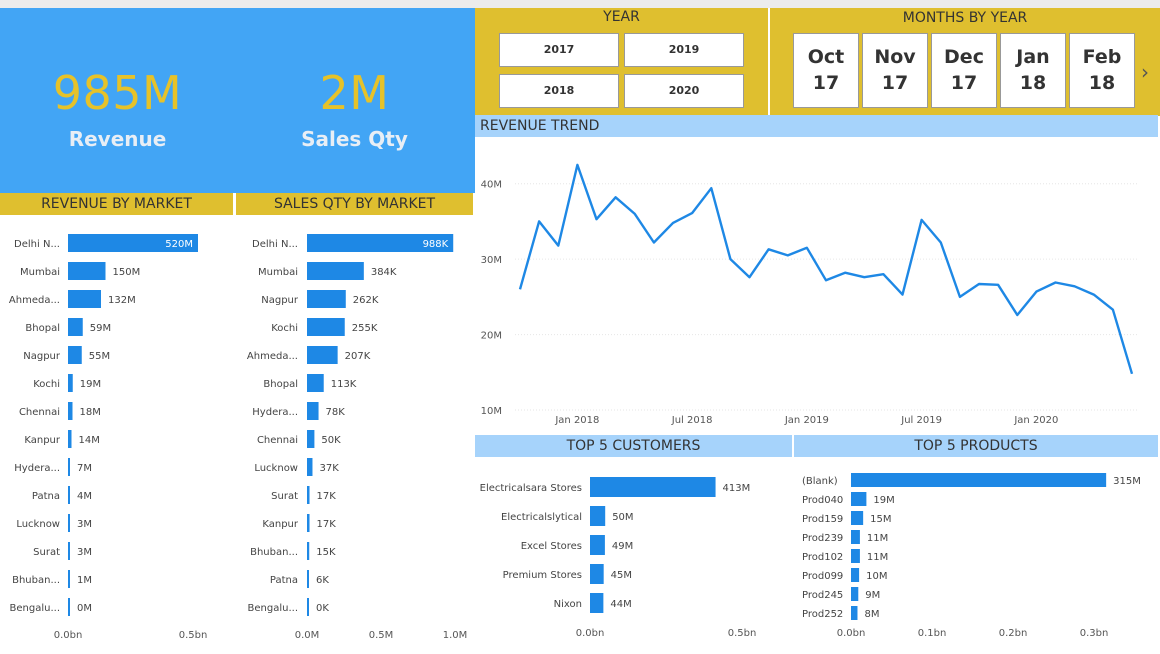 The width and height of the screenshot is (1160, 654). What do you see at coordinates (307, 635) in the screenshot?
I see `x-tick-label: 0.0M` at bounding box center [307, 635].